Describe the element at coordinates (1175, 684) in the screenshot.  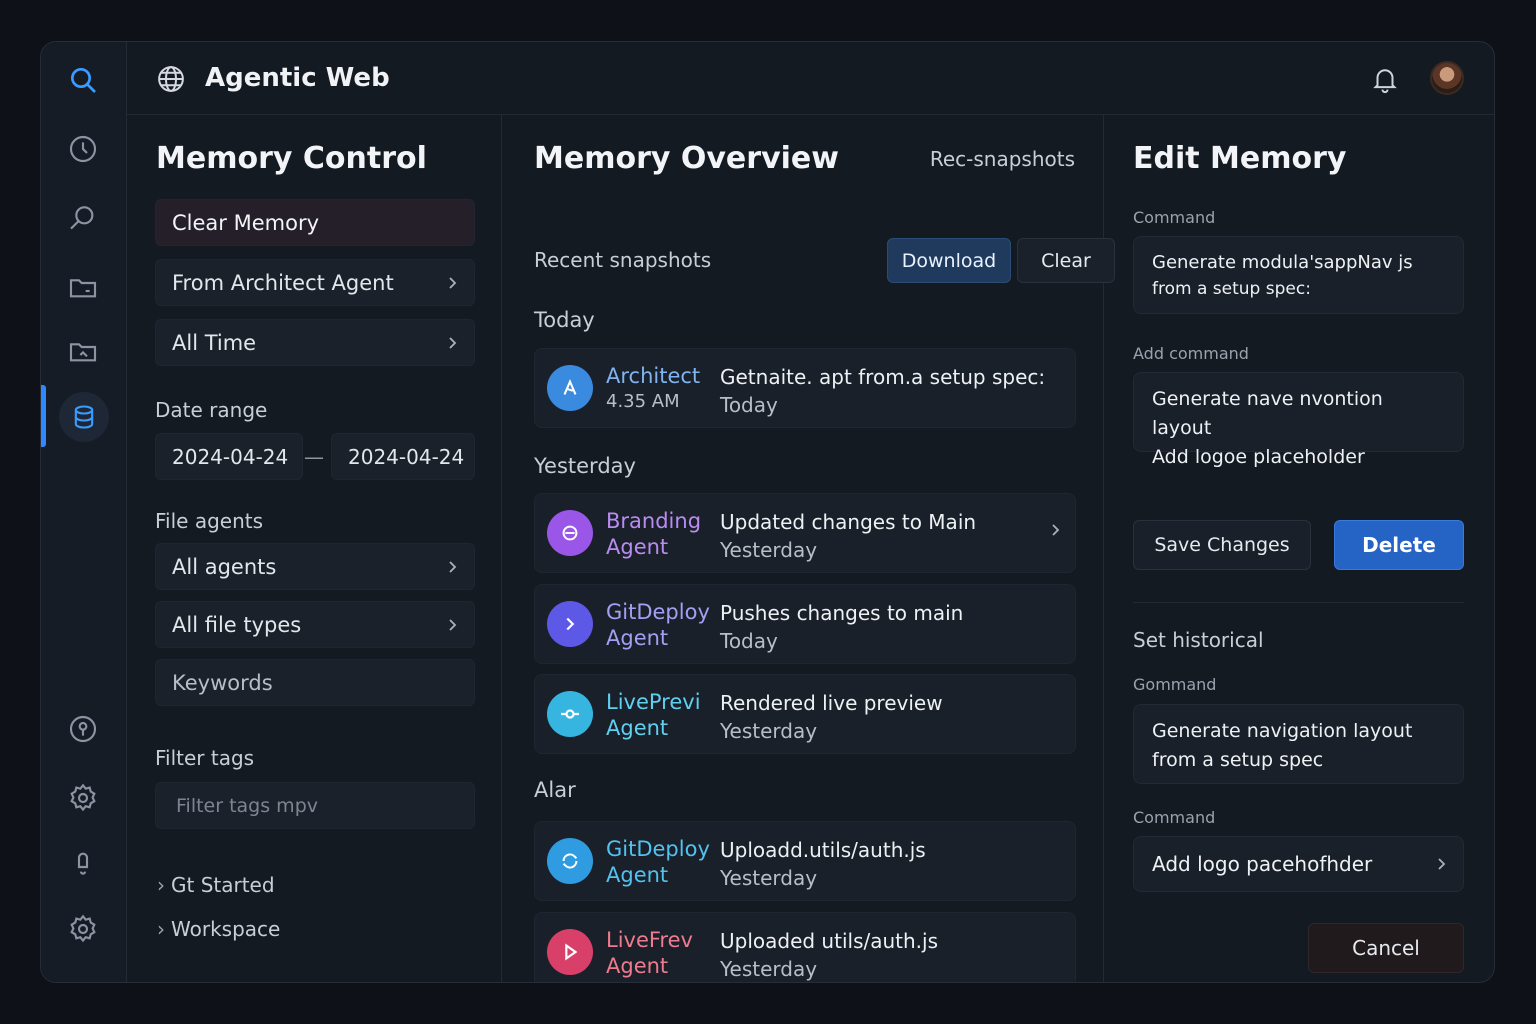
I see `gommand-label: Gommand` at that location.